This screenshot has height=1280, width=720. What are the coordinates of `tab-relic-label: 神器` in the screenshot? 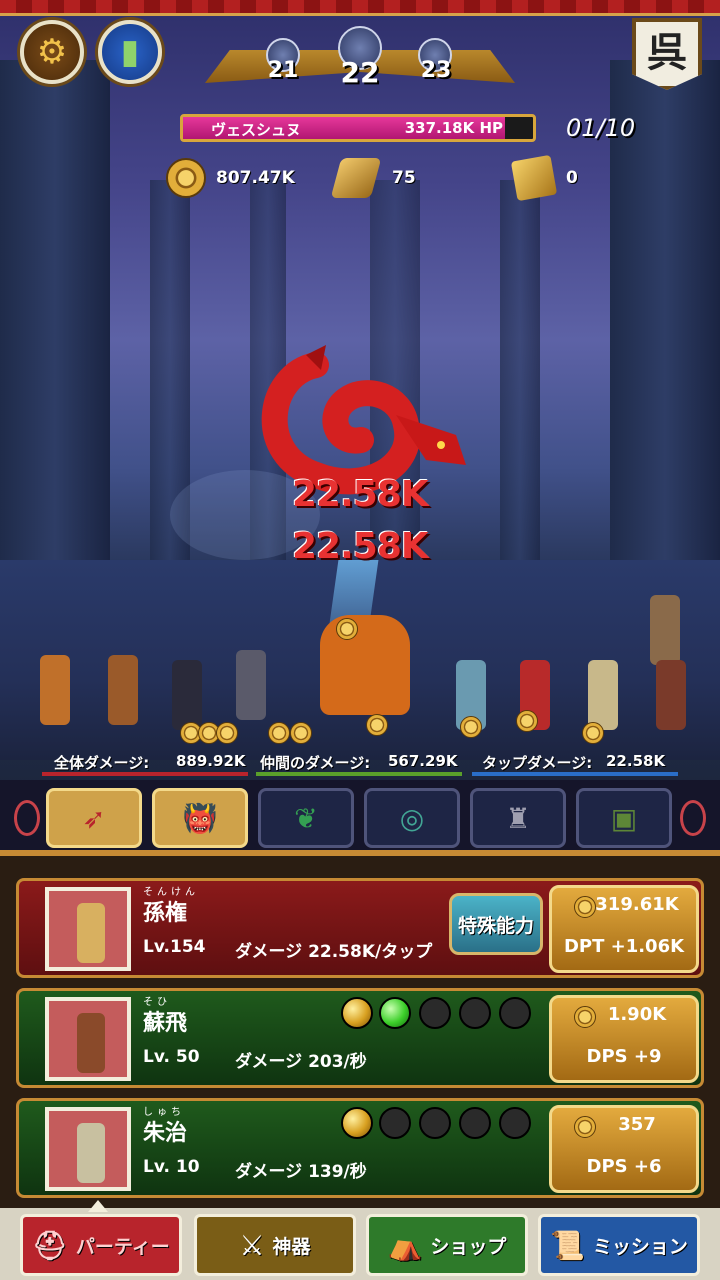 It's located at (291, 1246).